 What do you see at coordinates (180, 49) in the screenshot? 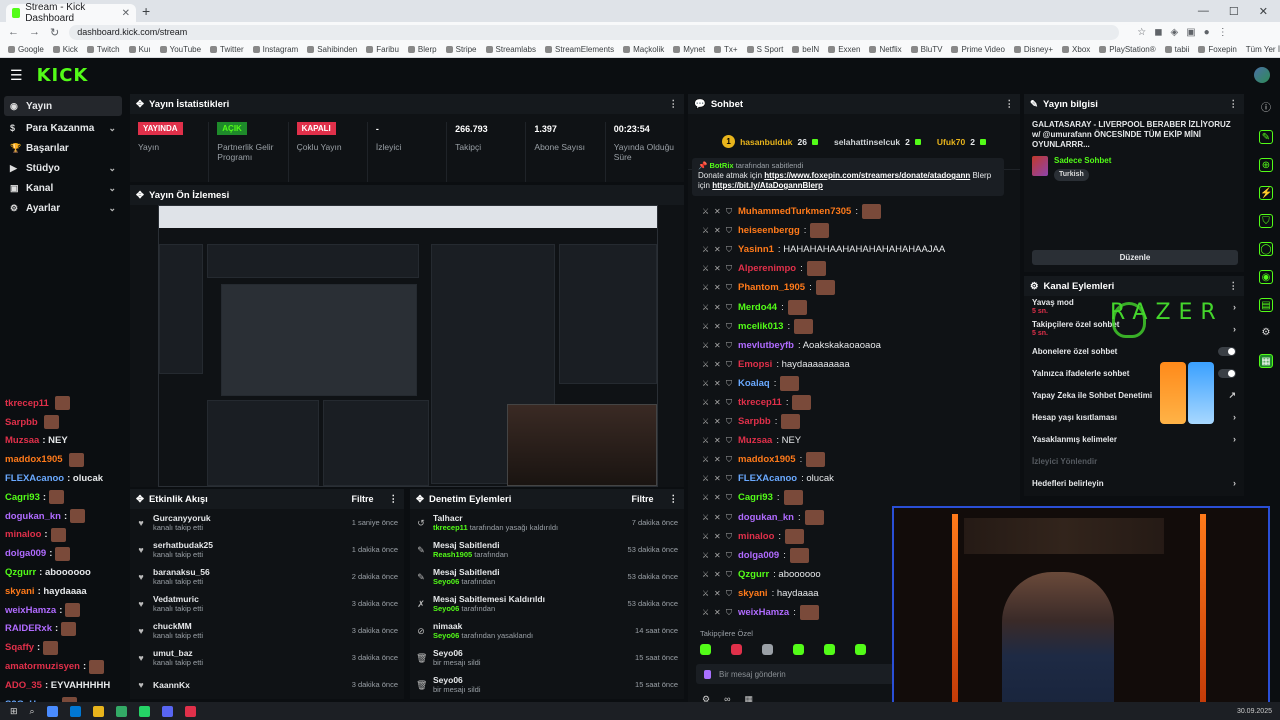
I see `bookmark-link: YouTube` at bounding box center [180, 49].